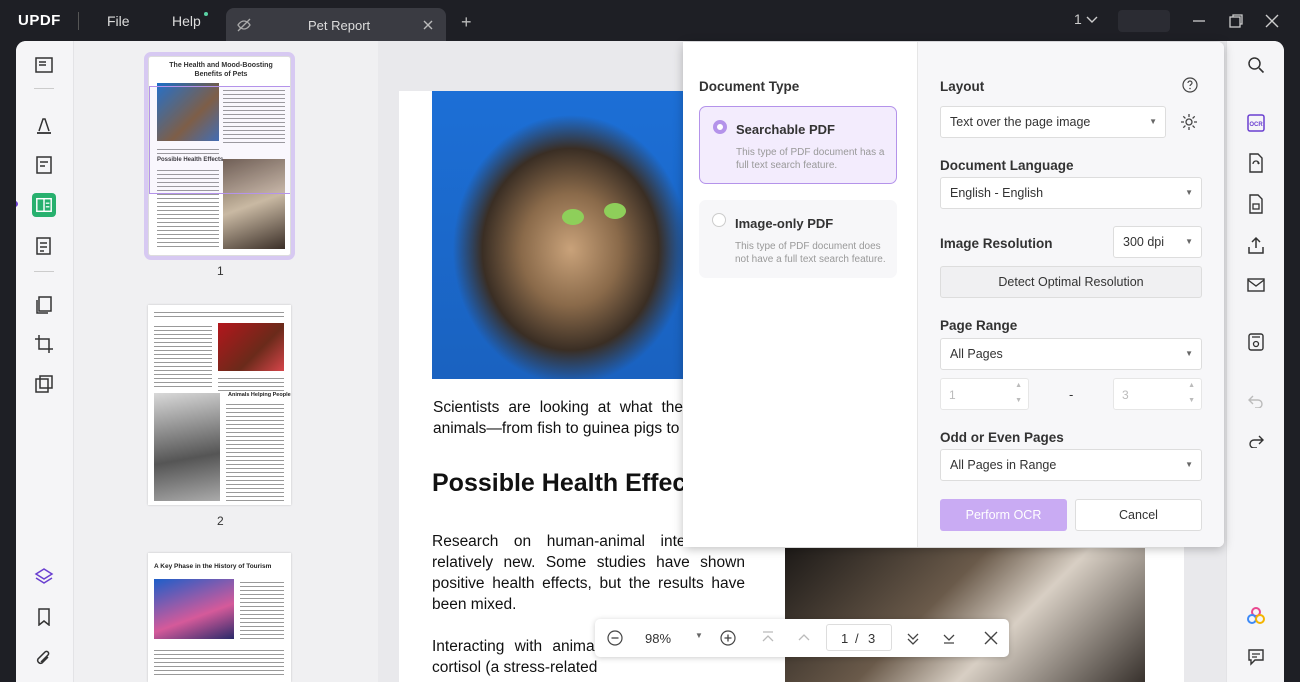  Describe the element at coordinates (219, 617) in the screenshot. I see `thumbnail-page-3: A Key Phase in the History of Tourism` at that location.